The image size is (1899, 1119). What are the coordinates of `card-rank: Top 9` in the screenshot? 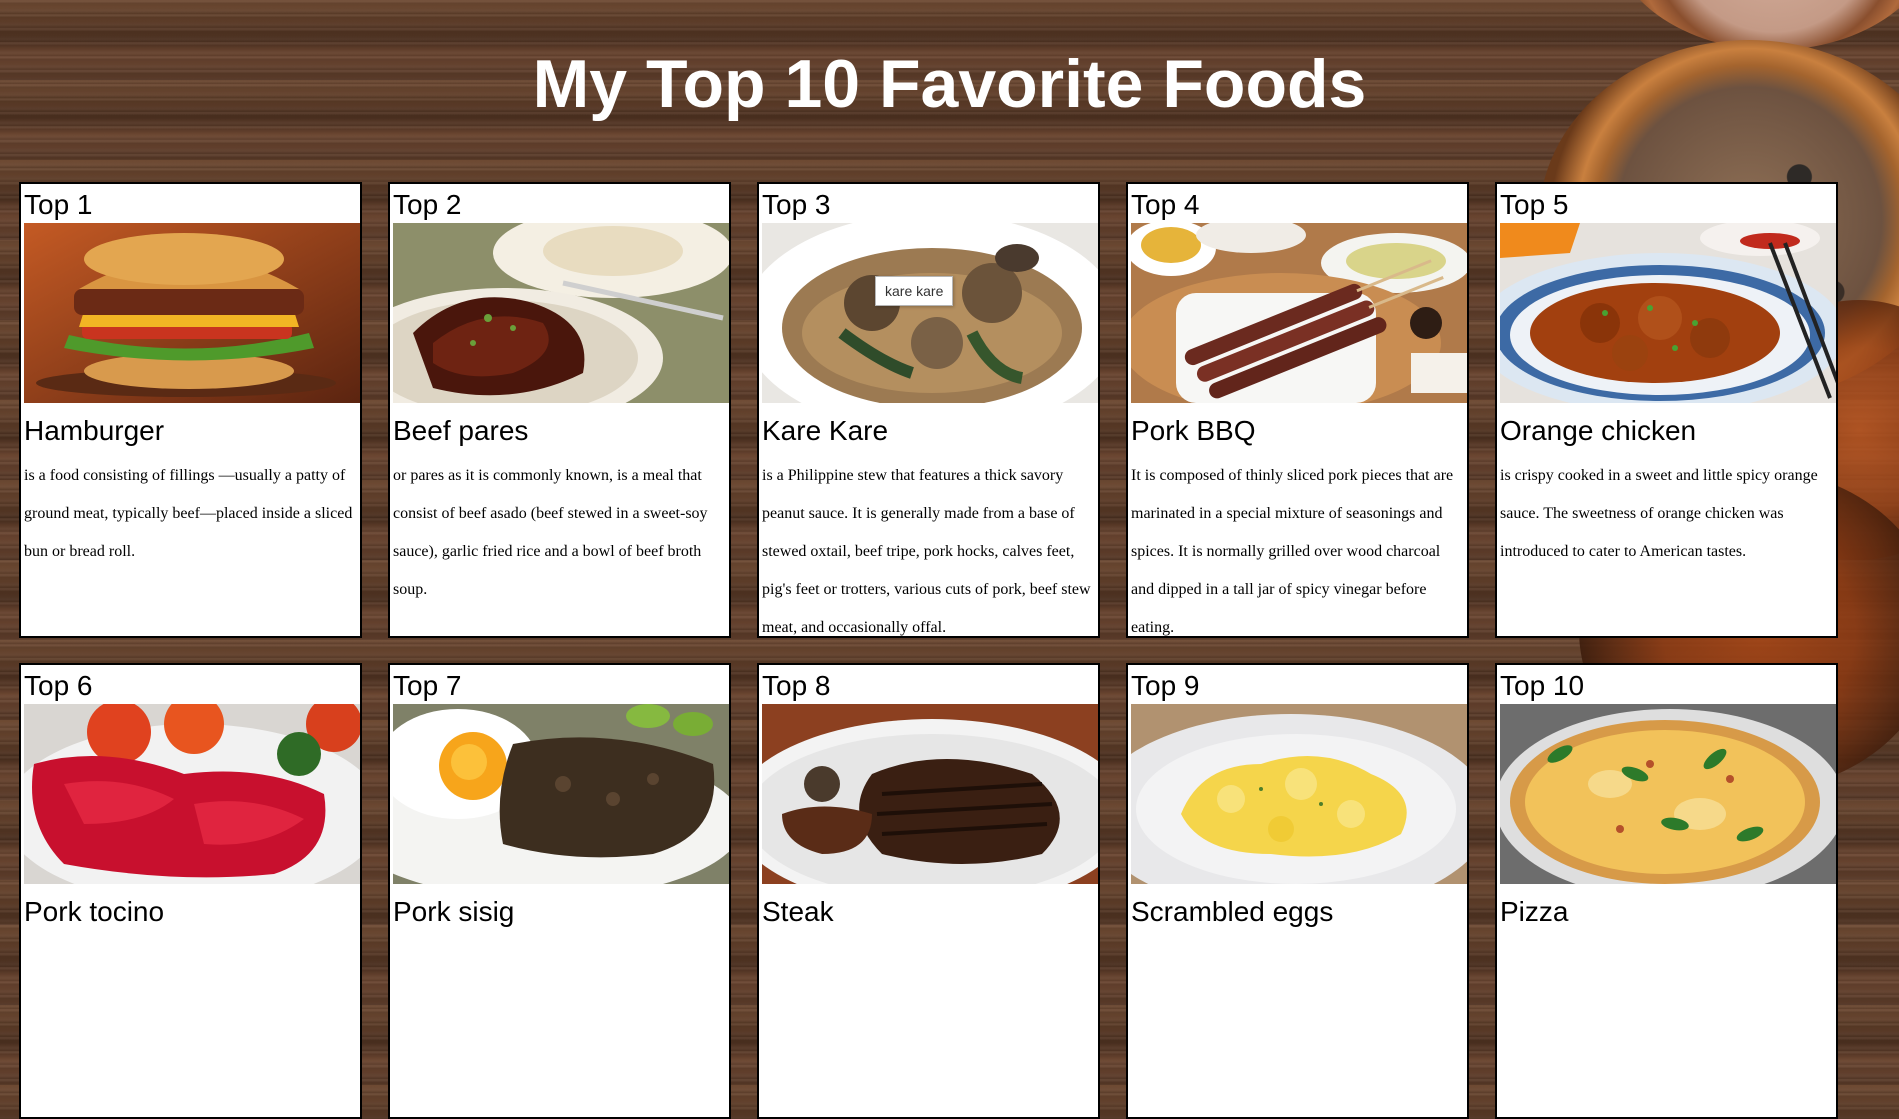 It's located at (1165, 685).